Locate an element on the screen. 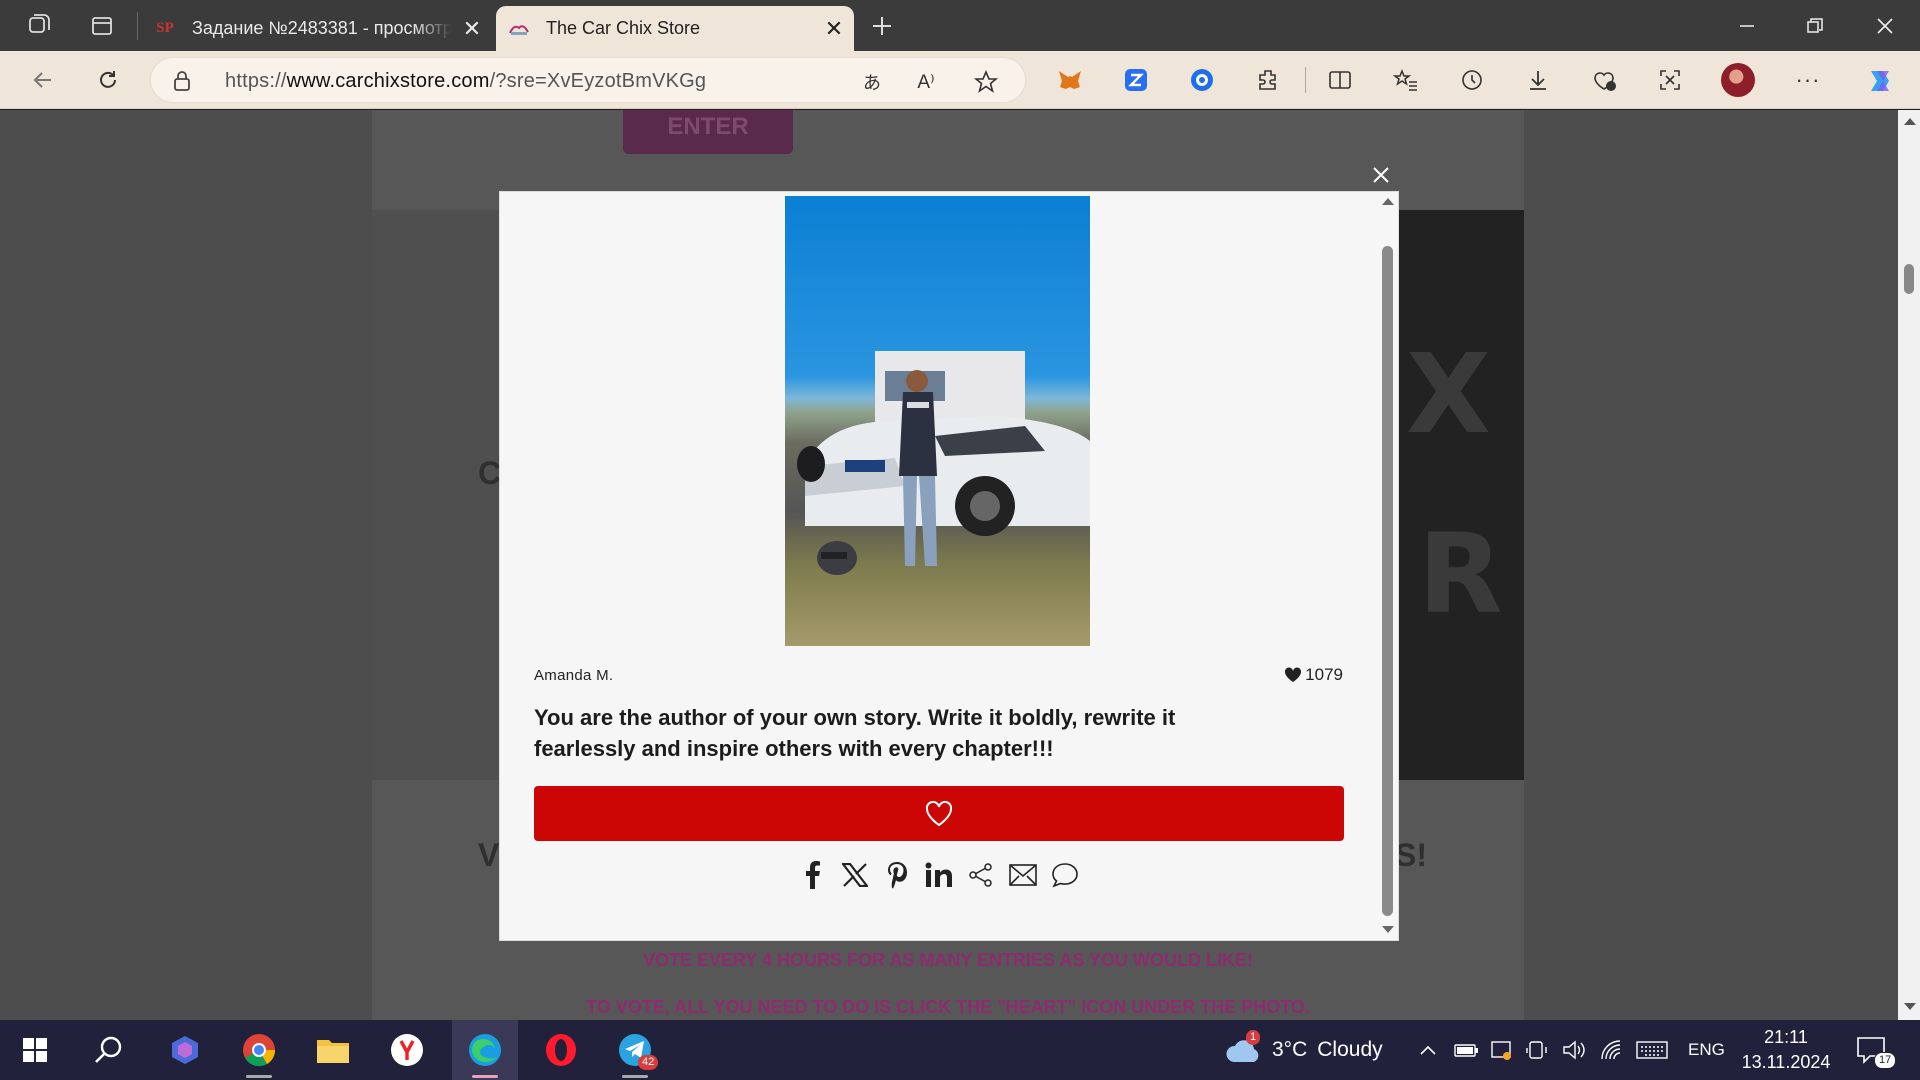 The height and width of the screenshot is (1080, 1920). tab-task: SP Задание №2483381 - просмотр з ✕ is located at coordinates (317, 28).